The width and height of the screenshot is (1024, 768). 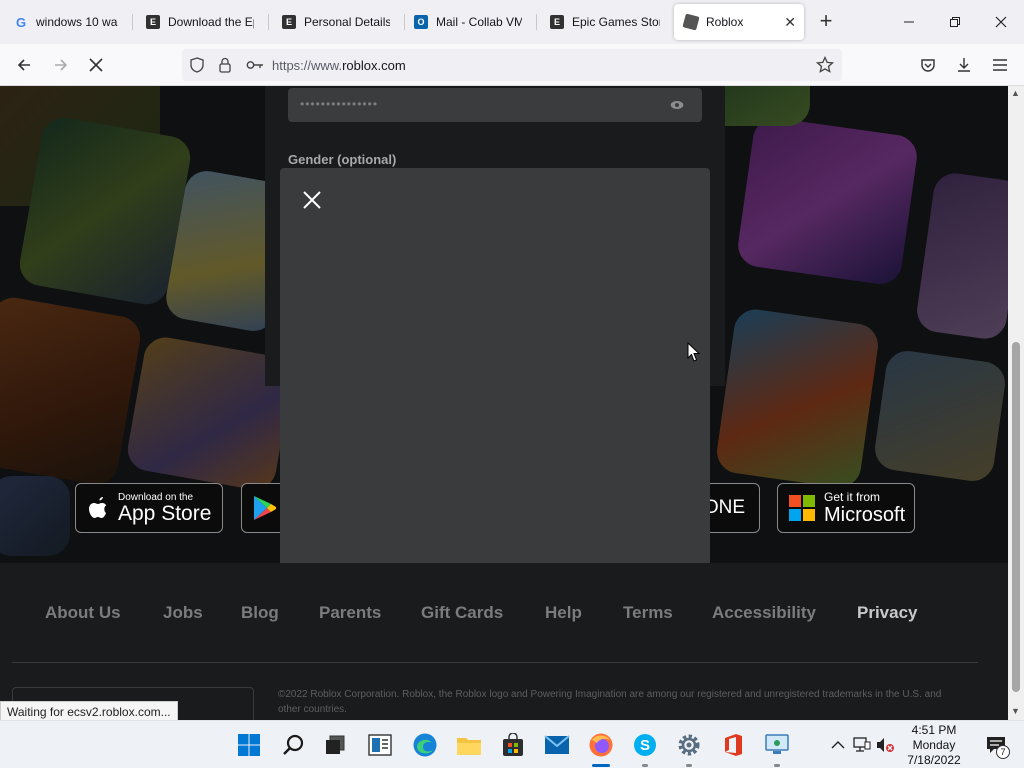 What do you see at coordinates (339, 104) in the screenshot?
I see `password-mask: •••••••••••••••` at bounding box center [339, 104].